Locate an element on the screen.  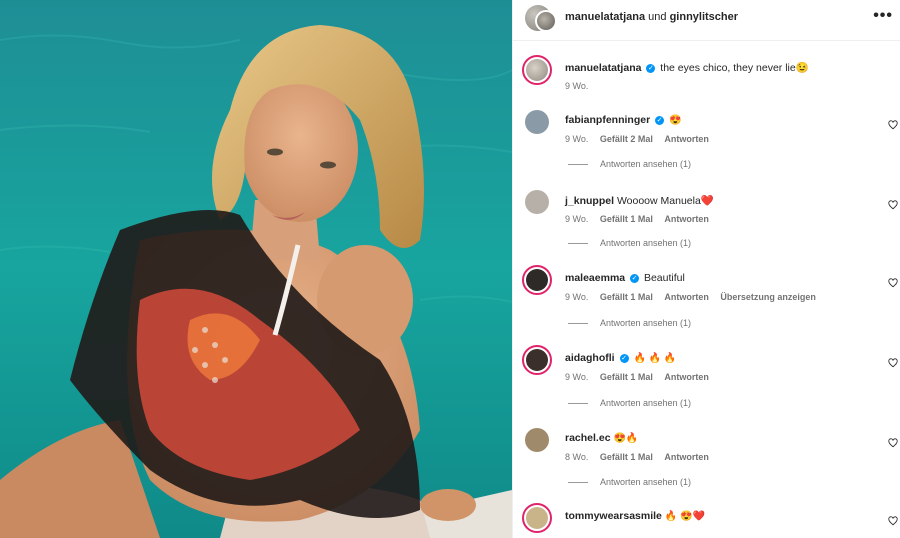
comment-username: rachel.ec is located at coordinates (588, 438).